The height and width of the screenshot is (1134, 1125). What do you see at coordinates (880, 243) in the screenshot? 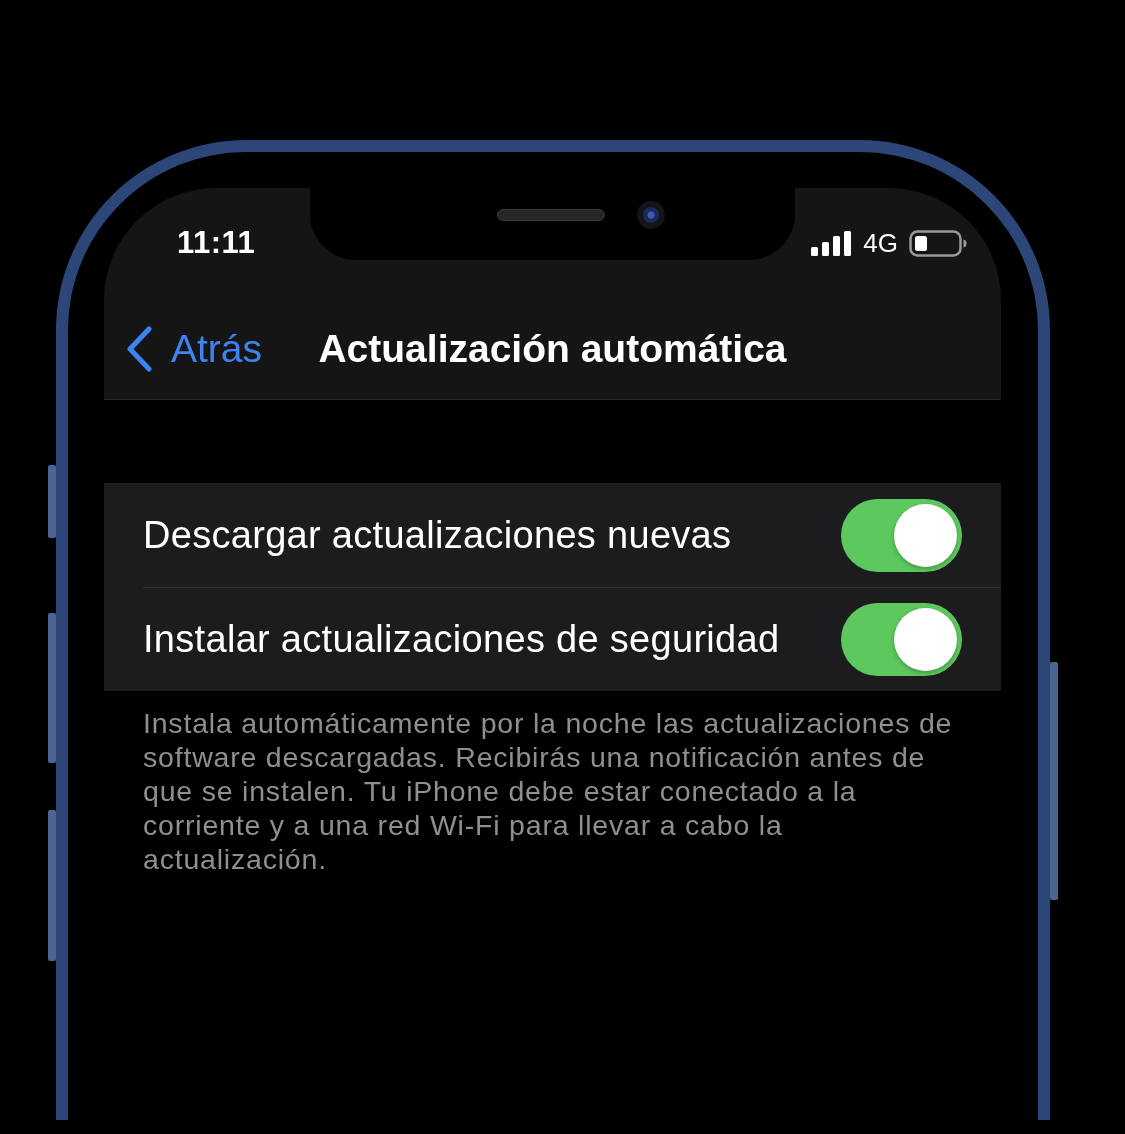
I see `network-label: 4G` at bounding box center [880, 243].